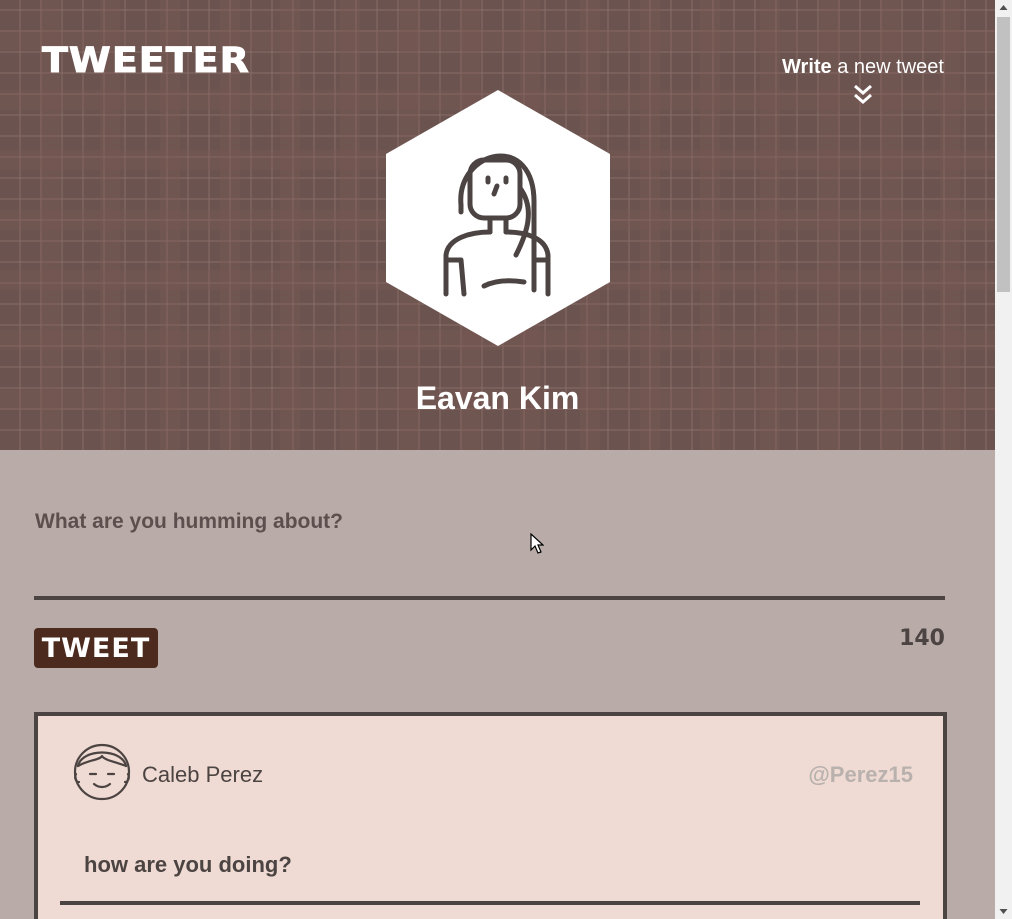 This screenshot has height=919, width=1012. Describe the element at coordinates (863, 81) in the screenshot. I see `write-new-tweet-link: Write a new tweet` at that location.